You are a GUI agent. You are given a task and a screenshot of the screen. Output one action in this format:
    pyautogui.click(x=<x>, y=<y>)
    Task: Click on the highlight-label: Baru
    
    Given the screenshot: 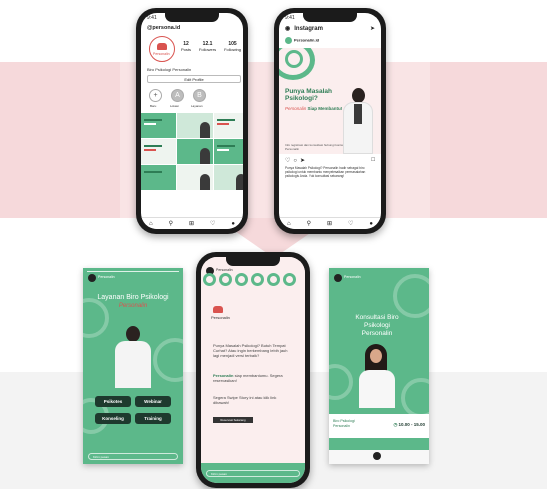 What is the action you would take?
    pyautogui.click(x=153, y=106)
    